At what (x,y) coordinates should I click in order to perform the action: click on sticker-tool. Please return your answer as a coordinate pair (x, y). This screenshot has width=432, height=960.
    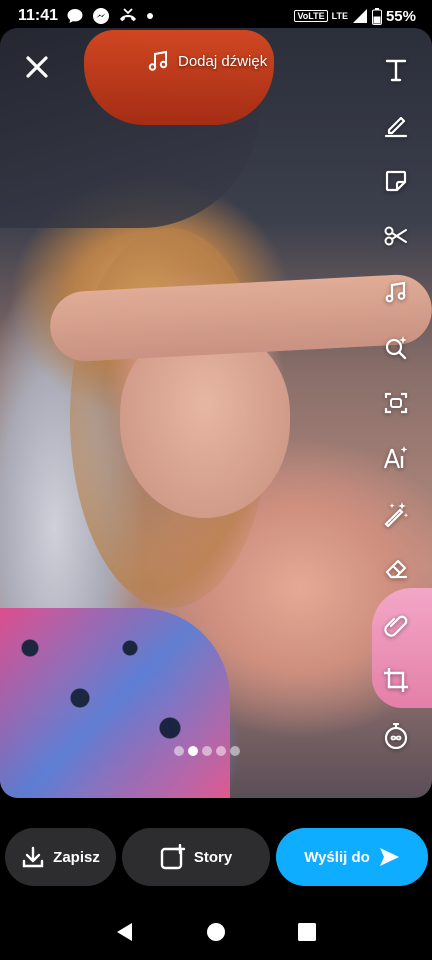
    Looking at the image, I should click on (396, 181).